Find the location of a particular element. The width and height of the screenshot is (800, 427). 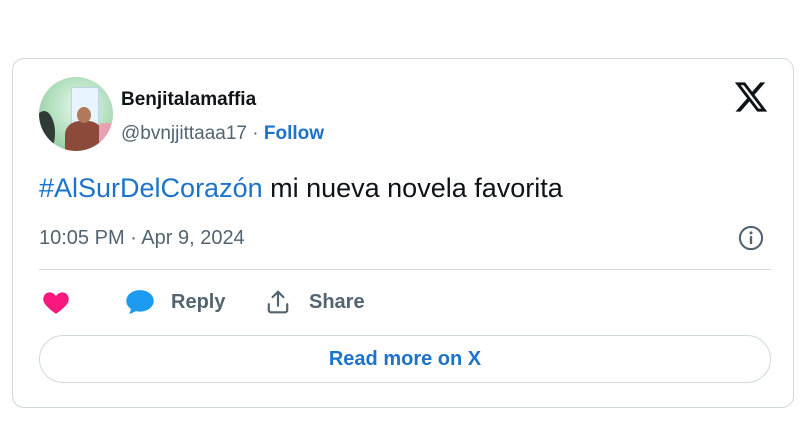

avatar-figure-head is located at coordinates (84, 115).